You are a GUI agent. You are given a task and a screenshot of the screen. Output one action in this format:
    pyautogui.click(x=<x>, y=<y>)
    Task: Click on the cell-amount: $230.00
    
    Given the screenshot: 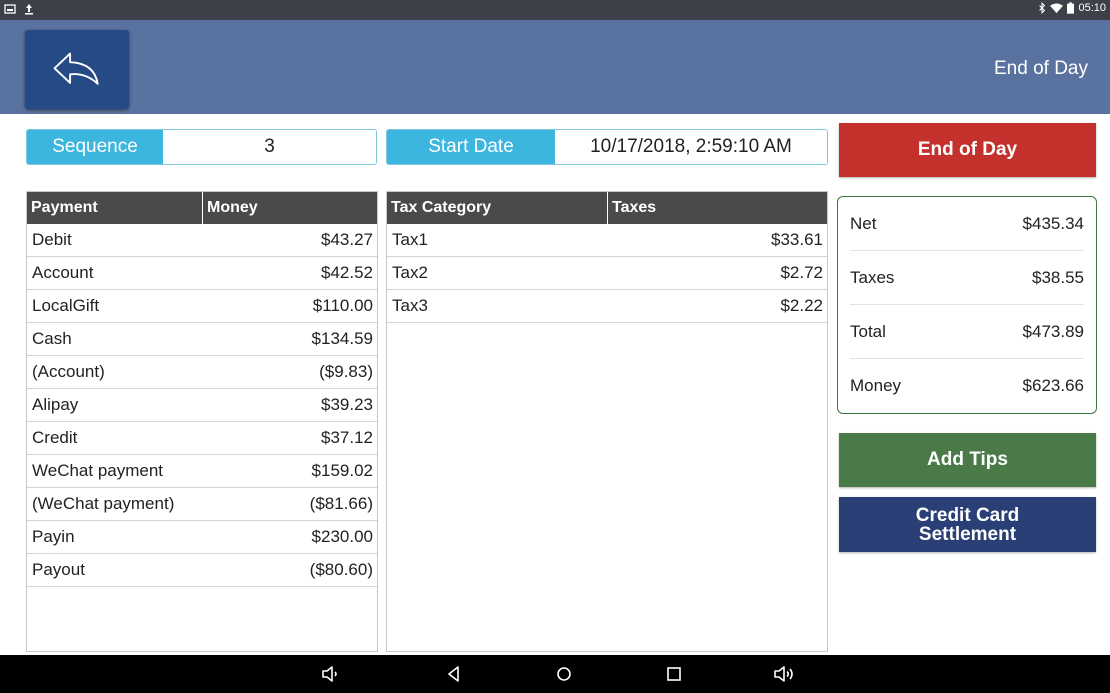 What is the action you would take?
    pyautogui.click(x=342, y=536)
    